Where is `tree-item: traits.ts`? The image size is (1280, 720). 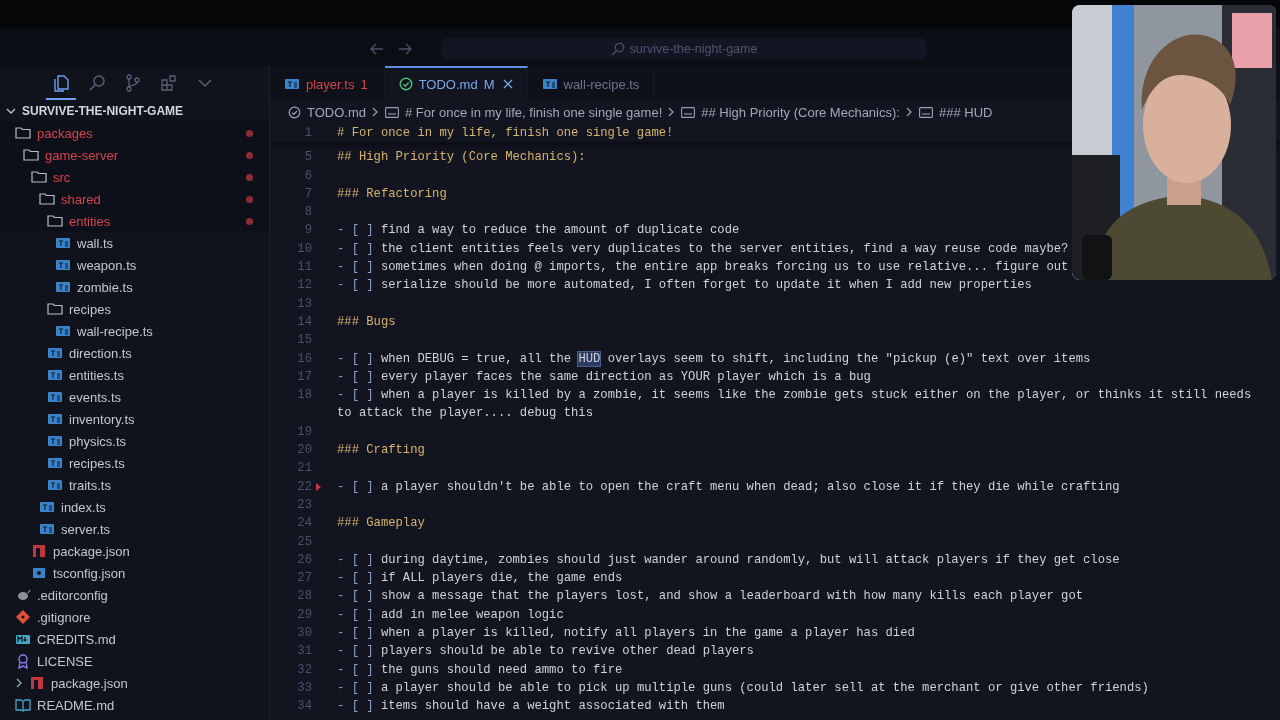
tree-item: traits.ts is located at coordinates (55, 485).